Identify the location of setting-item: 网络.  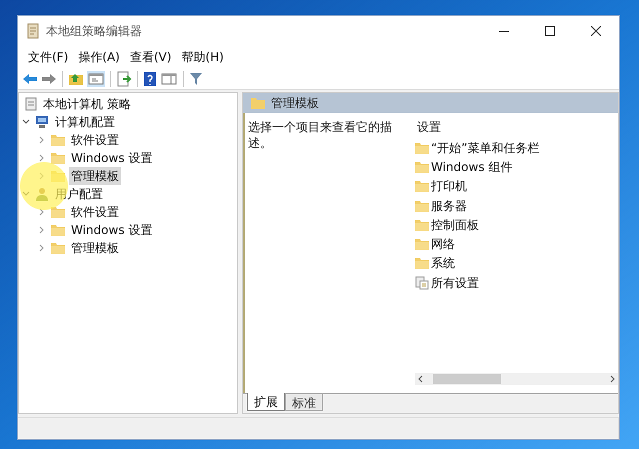
(443, 244).